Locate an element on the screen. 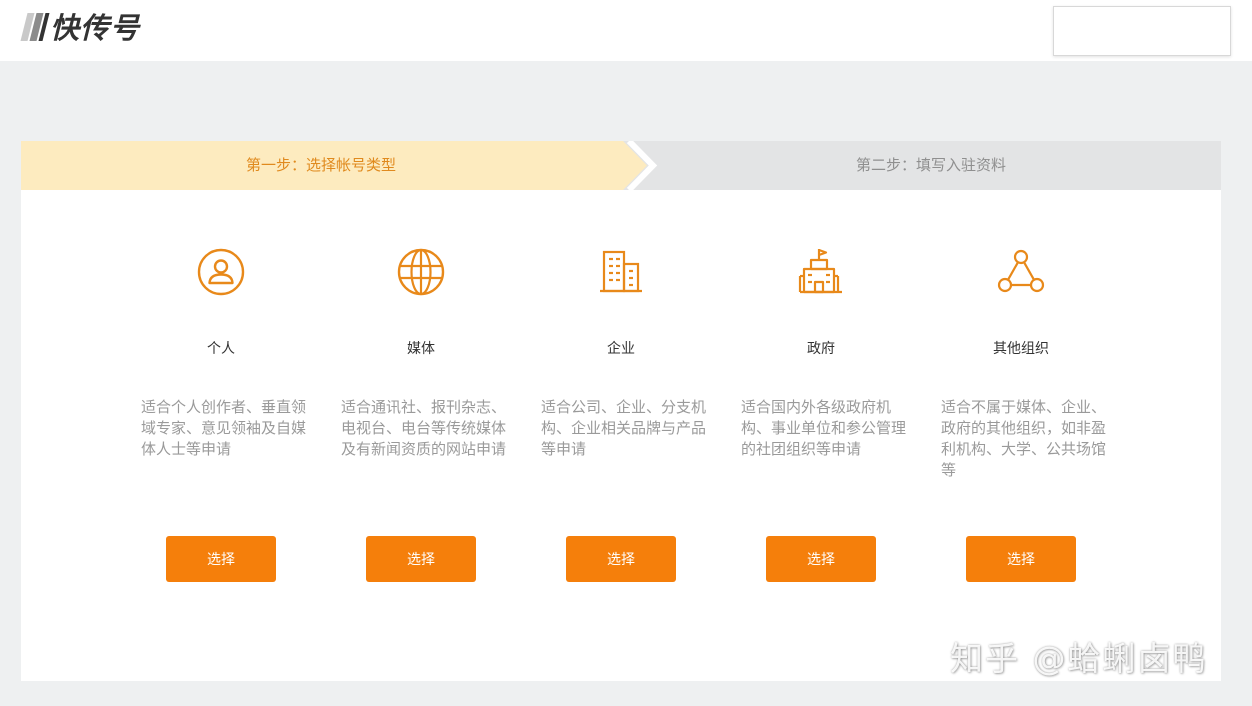 This screenshot has height=706, width=1252. card-title: 媒体 is located at coordinates (421, 349).